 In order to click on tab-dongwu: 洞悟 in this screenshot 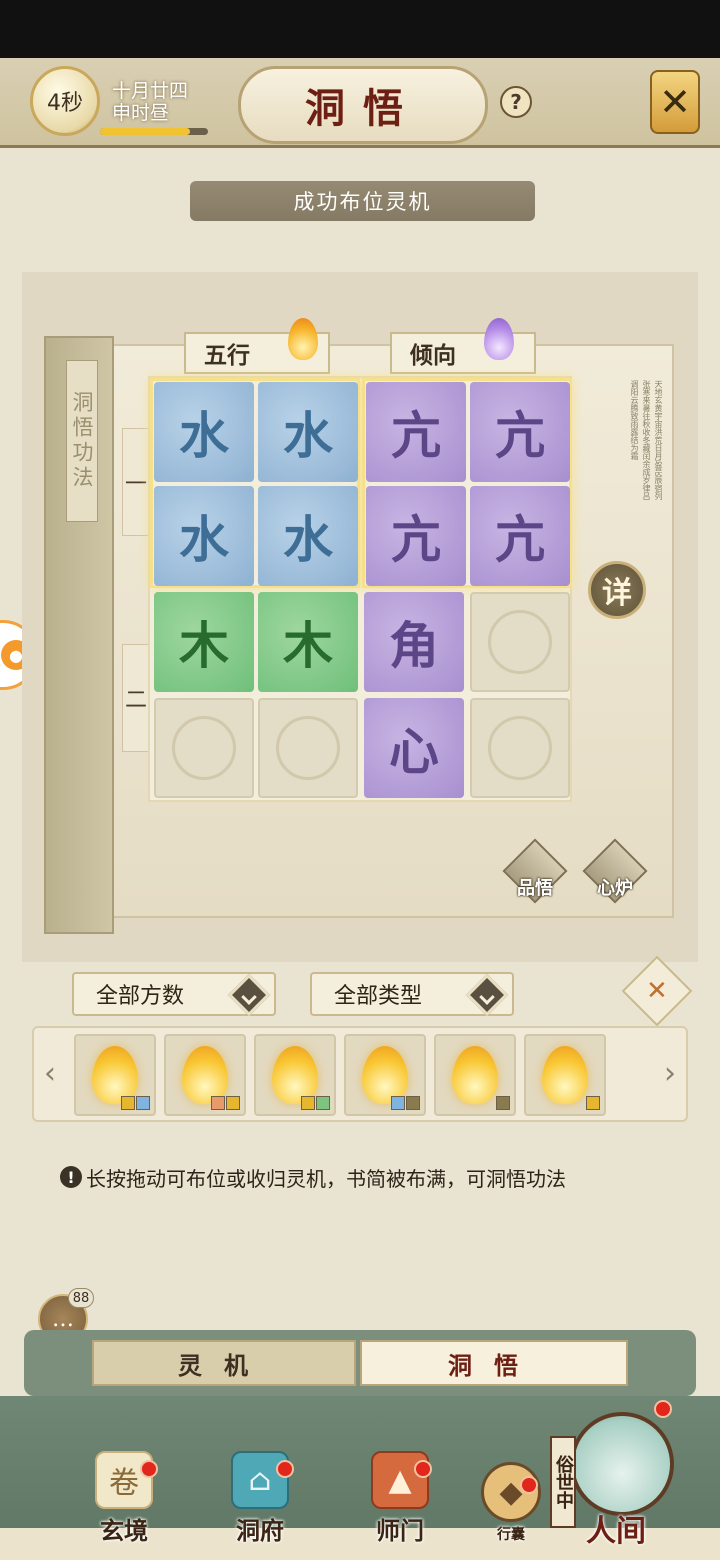, I will do `click(494, 1363)`.